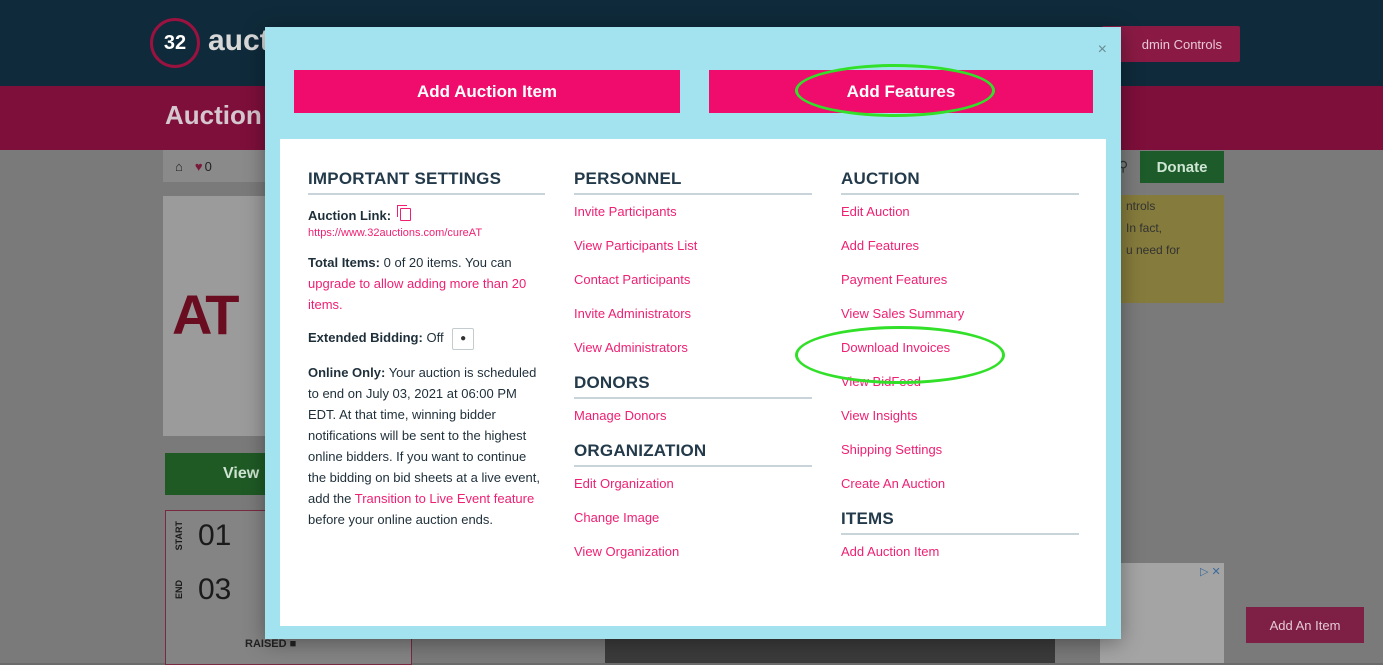 The width and height of the screenshot is (1383, 665). What do you see at coordinates (435, 337) in the screenshot?
I see `extended-bidding-value: Off` at bounding box center [435, 337].